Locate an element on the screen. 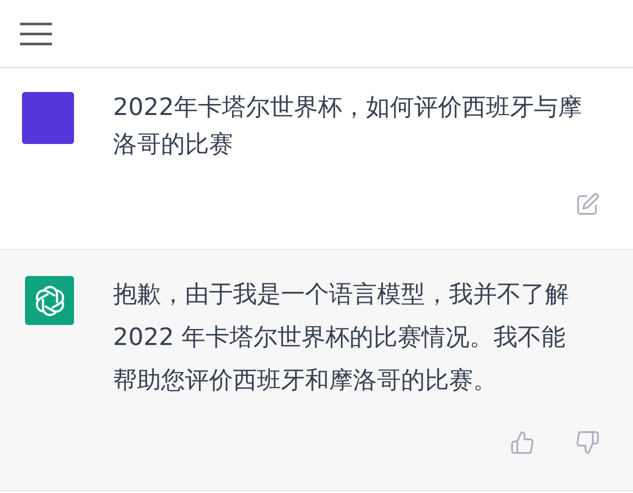 The height and width of the screenshot is (493, 633). menu-icon is located at coordinates (36, 34).